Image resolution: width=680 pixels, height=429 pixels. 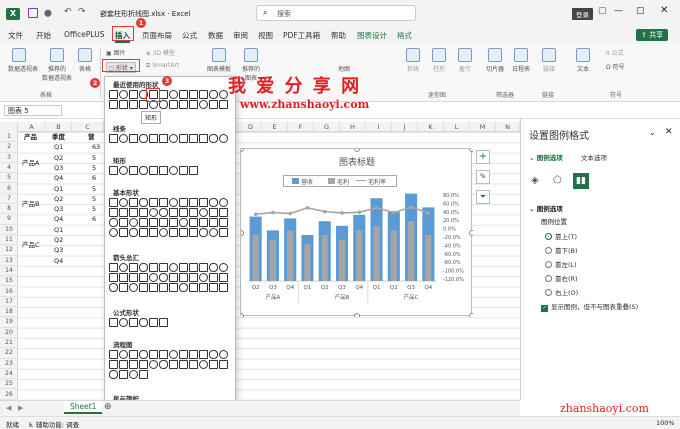 What do you see at coordinates (557, 180) in the screenshot?
I see `effects-icon: ⬠` at bounding box center [557, 180].